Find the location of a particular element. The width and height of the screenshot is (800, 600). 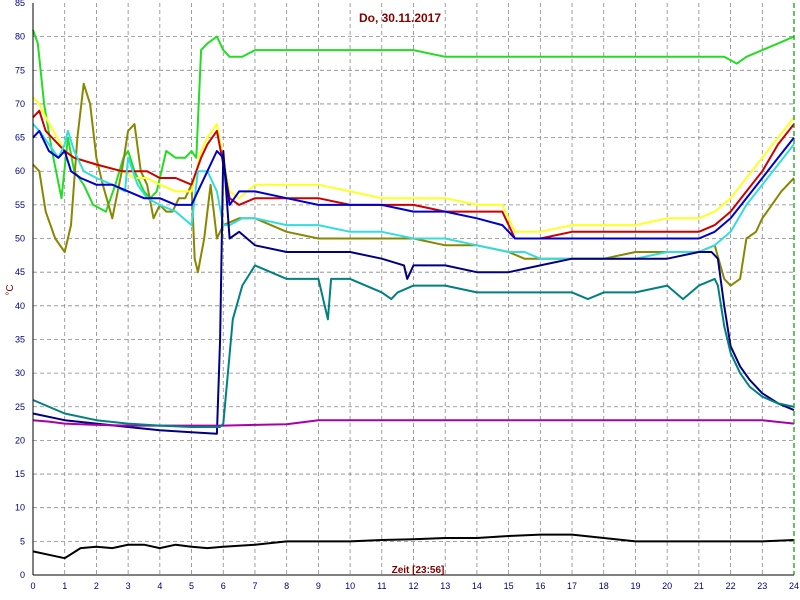

y-tick-label: 30 is located at coordinates (20, 373).